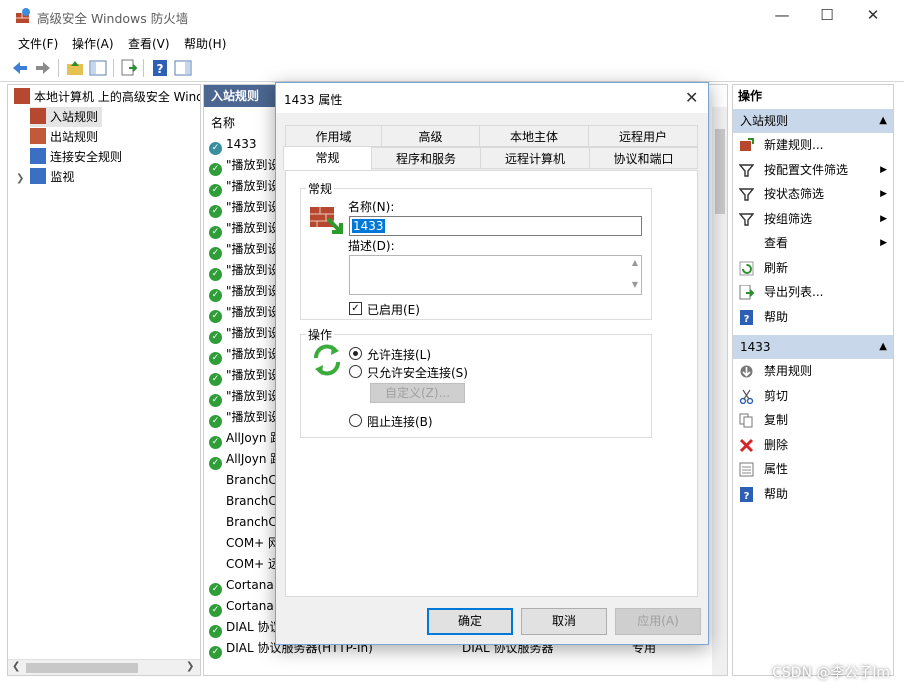  What do you see at coordinates (223, 122) in the screenshot?
I see `column-header-name: 名称` at bounding box center [223, 122].